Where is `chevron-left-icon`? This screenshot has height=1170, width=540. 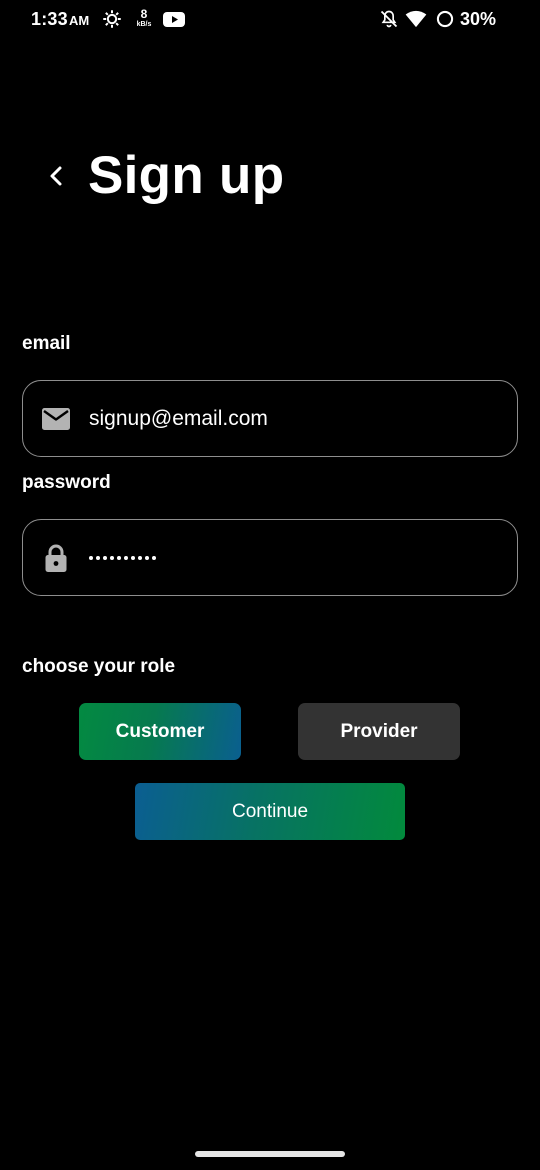 chevron-left-icon is located at coordinates (56, 176).